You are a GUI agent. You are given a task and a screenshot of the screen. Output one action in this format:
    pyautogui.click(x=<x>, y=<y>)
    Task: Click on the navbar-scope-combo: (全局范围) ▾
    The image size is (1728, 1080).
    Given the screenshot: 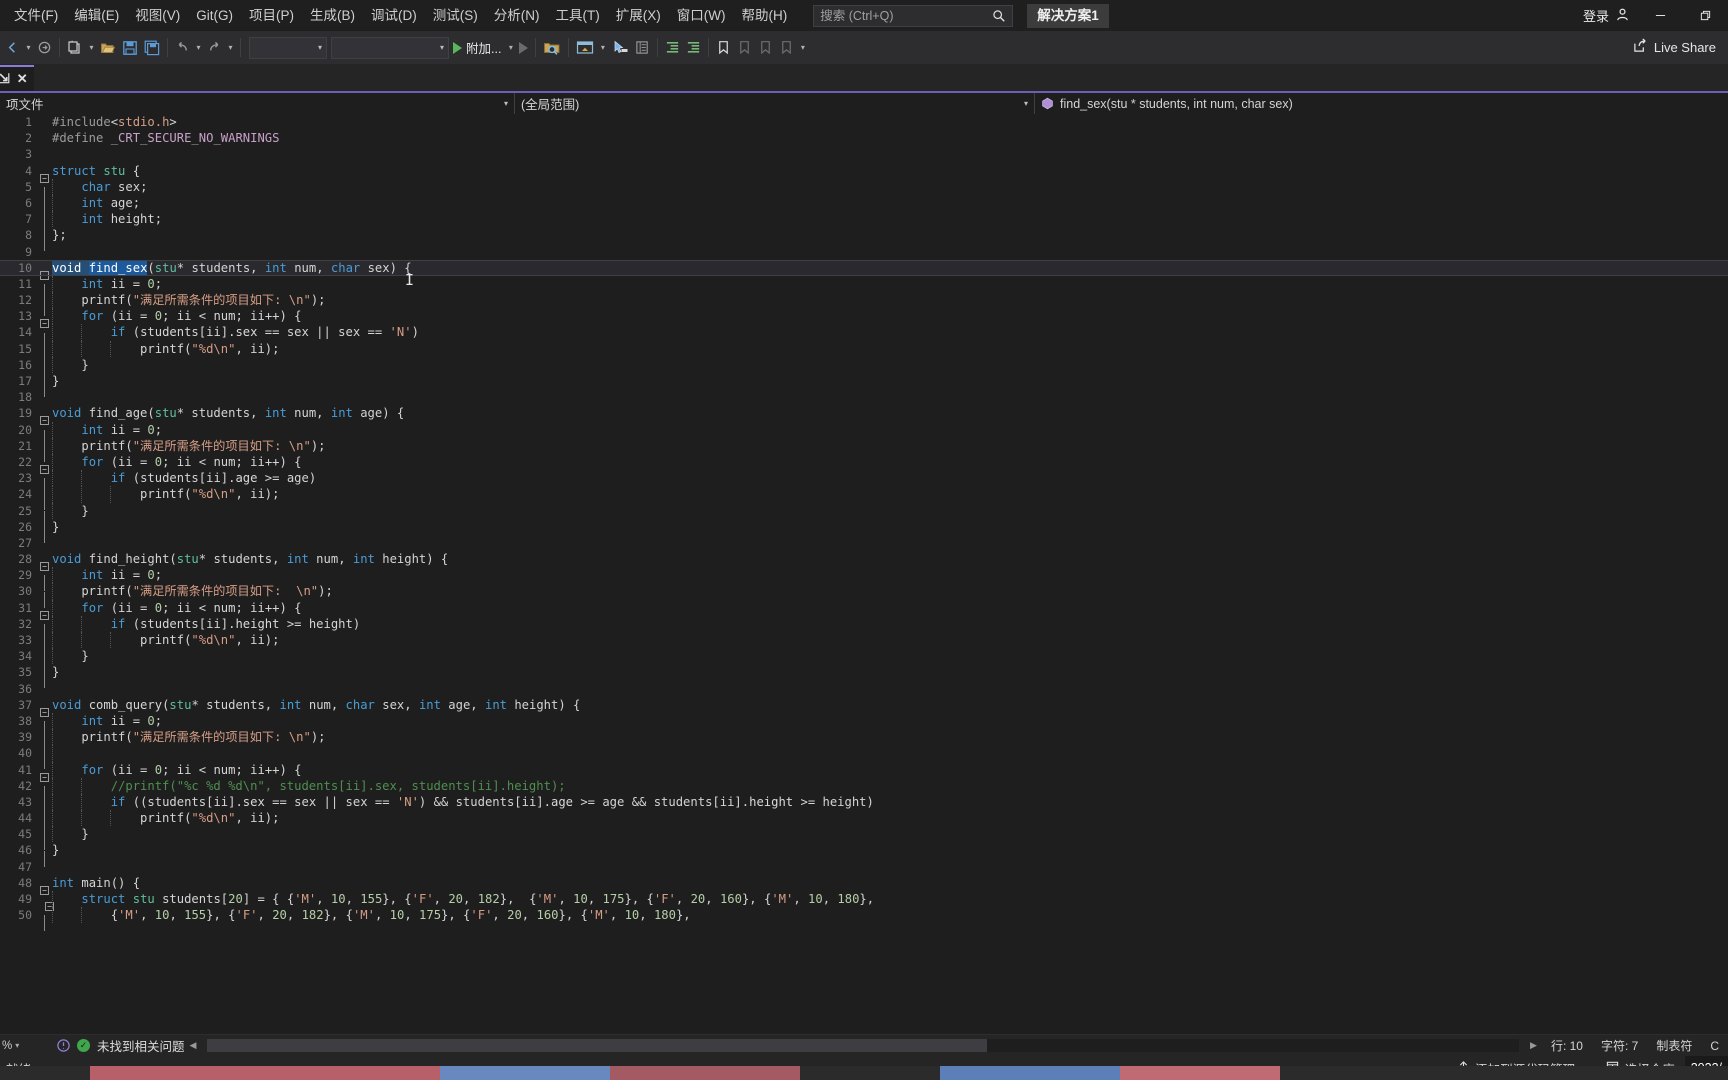 What is the action you would take?
    pyautogui.click(x=775, y=103)
    